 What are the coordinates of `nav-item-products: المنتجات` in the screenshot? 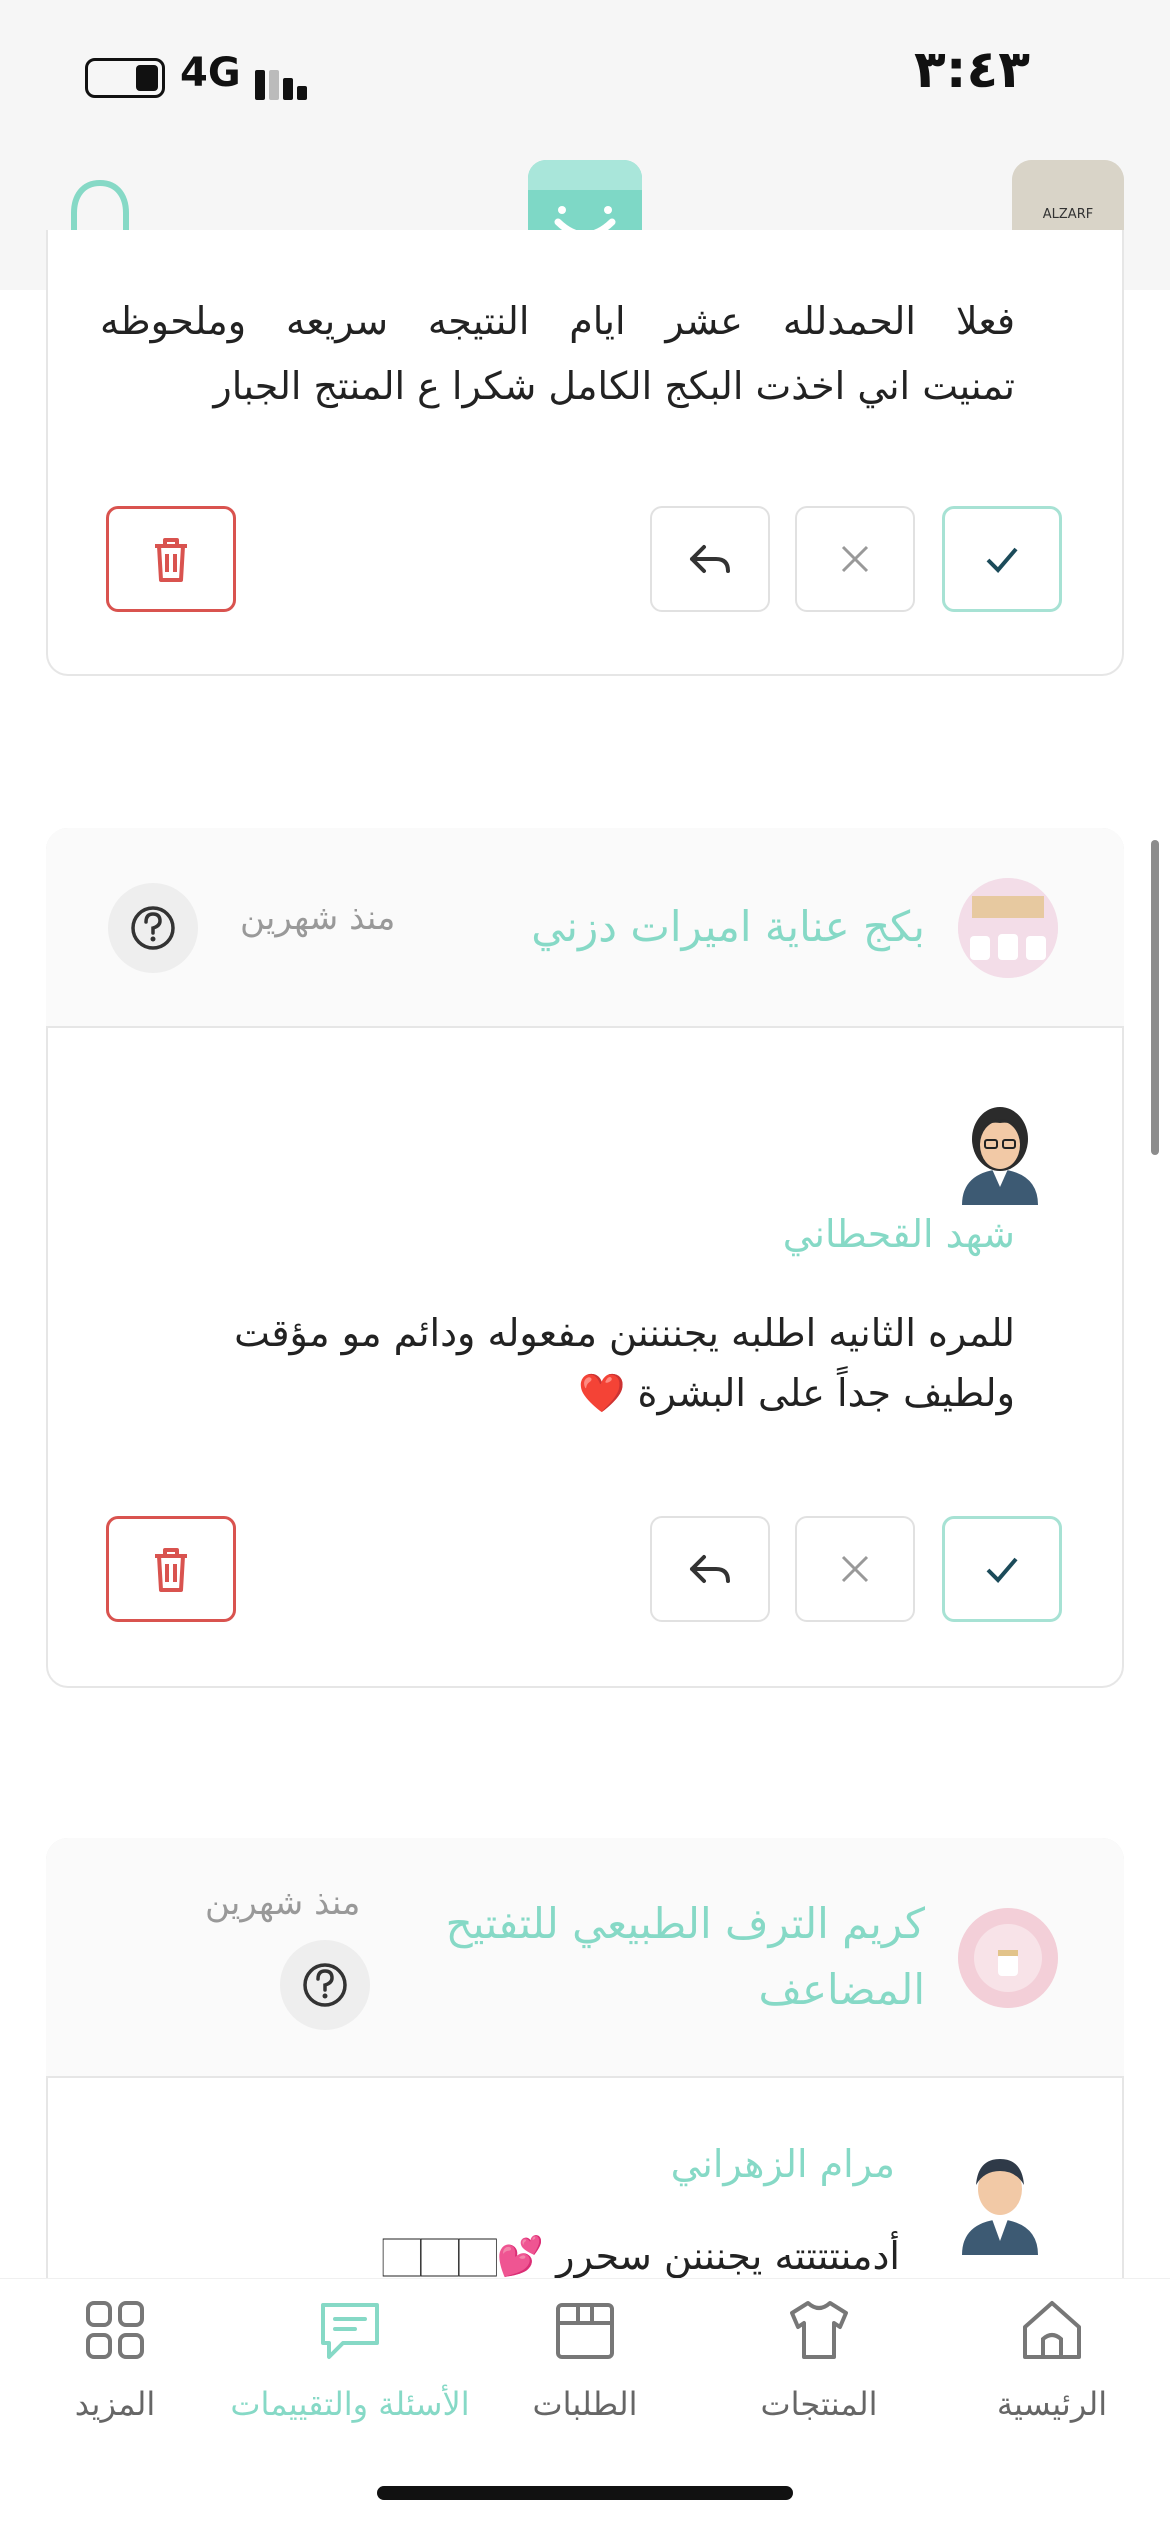 It's located at (819, 2359).